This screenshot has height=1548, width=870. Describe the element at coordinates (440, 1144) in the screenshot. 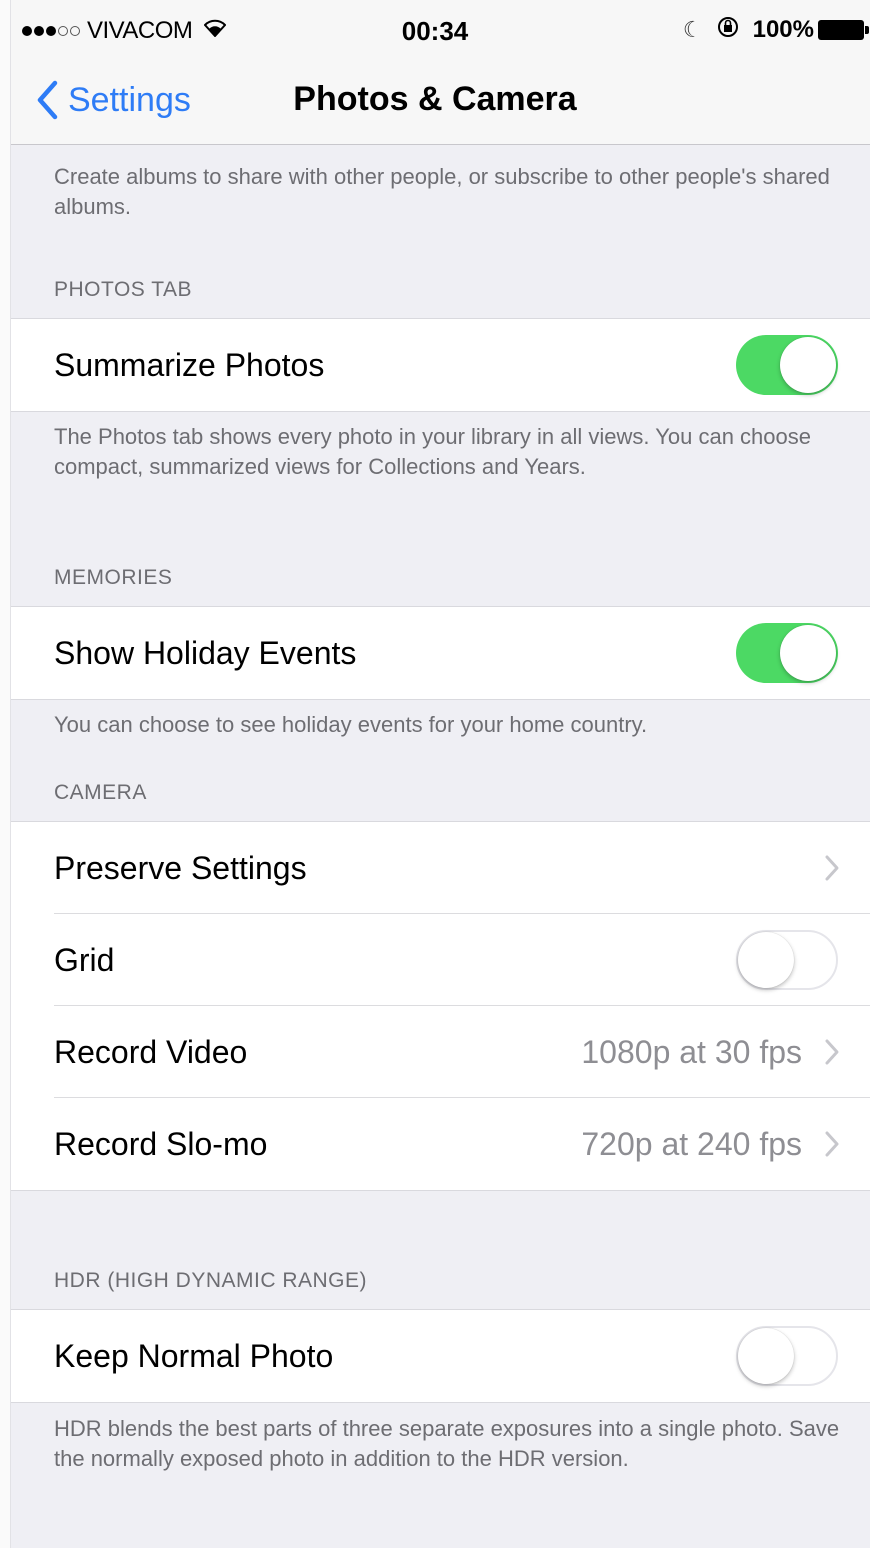

I see `record-slomo-row: Record Slo-mo 720p at 240 fps` at that location.